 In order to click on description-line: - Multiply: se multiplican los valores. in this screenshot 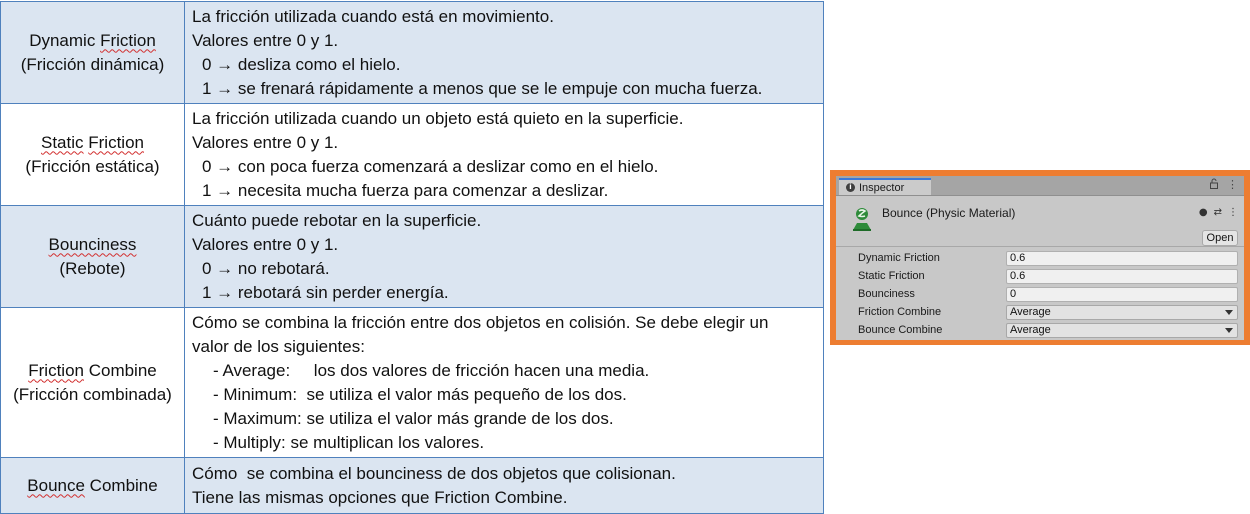, I will do `click(349, 442)`.